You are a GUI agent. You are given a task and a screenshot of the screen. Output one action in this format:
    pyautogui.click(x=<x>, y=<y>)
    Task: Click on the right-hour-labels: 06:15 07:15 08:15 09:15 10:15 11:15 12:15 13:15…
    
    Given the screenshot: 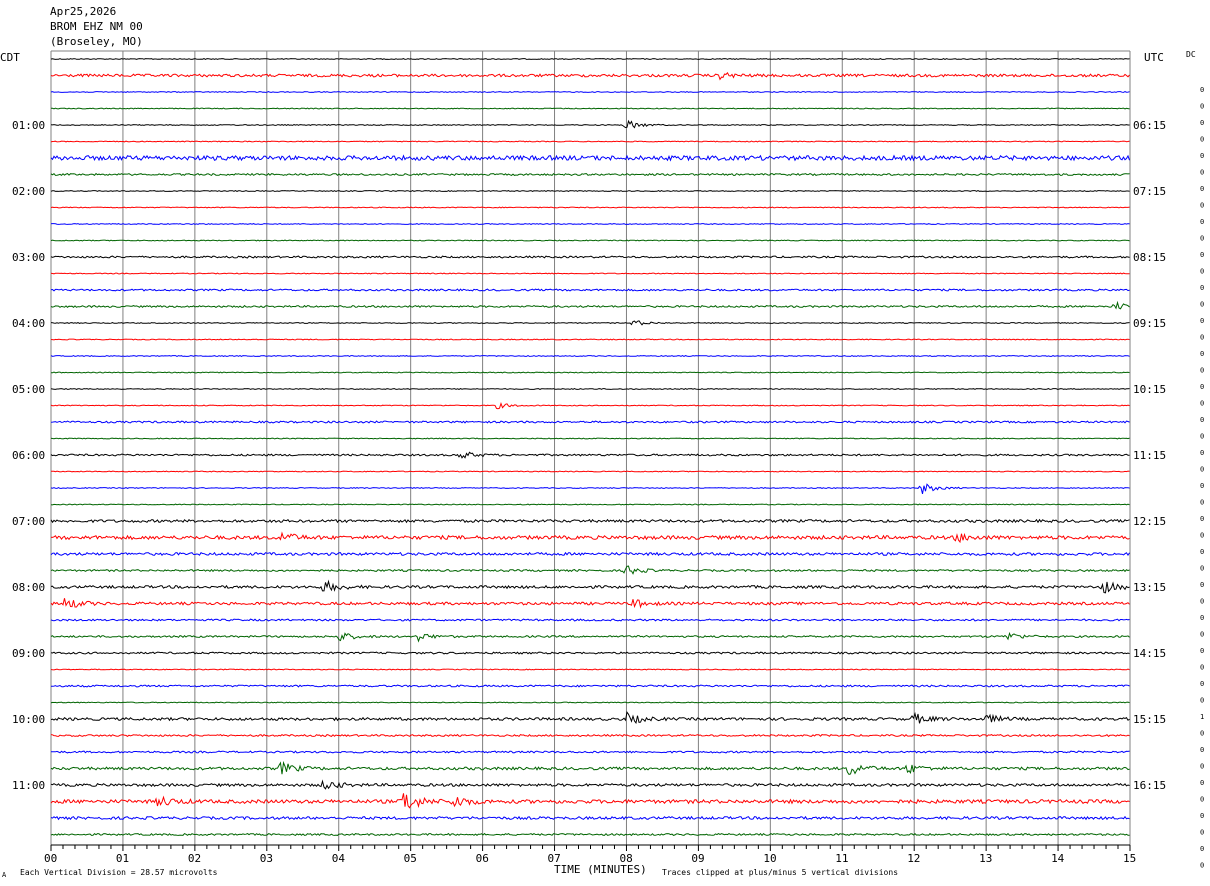 What is the action you would take?
    pyautogui.click(x=1149, y=455)
    